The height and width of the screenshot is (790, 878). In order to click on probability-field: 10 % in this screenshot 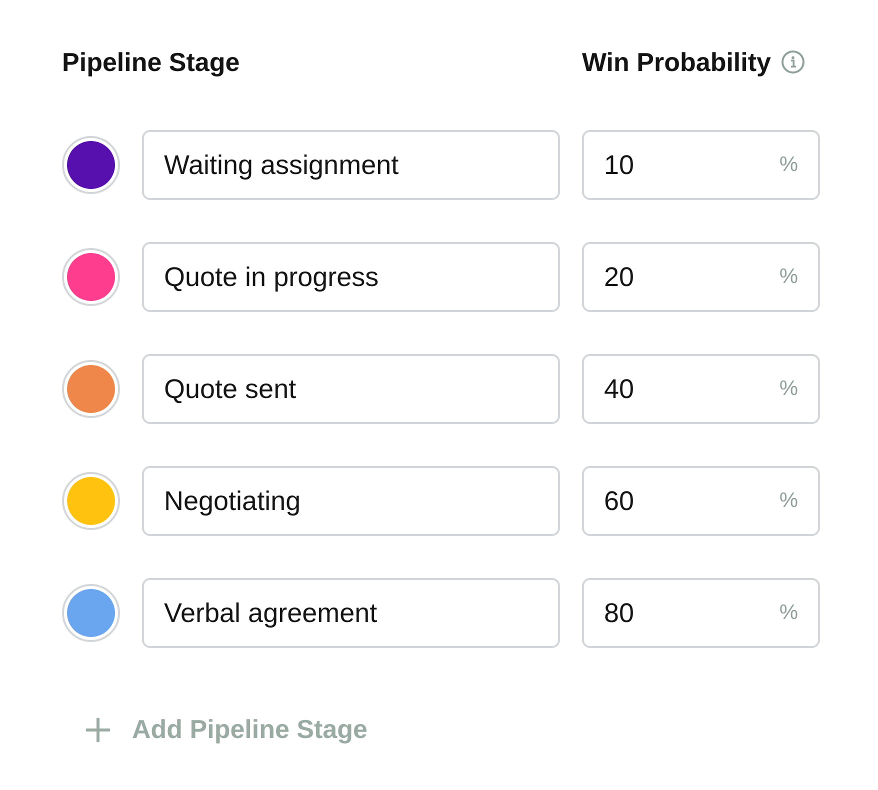, I will do `click(701, 165)`.